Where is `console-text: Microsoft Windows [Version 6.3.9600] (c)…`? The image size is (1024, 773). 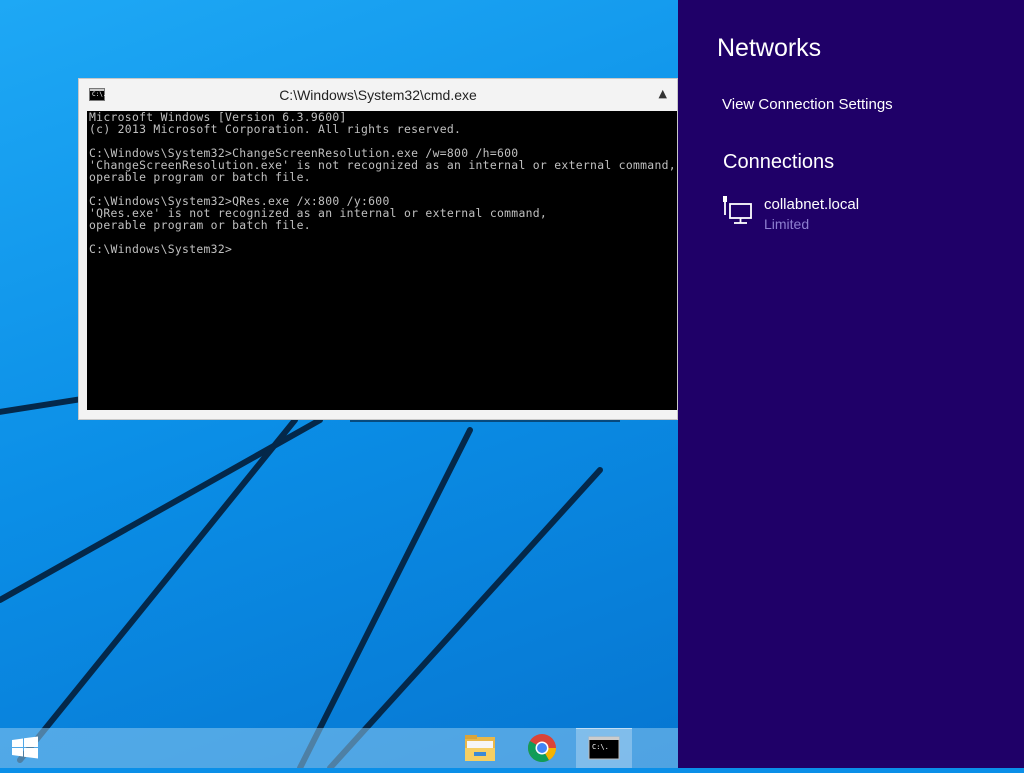
console-text: Microsoft Windows [Version 6.3.9600] (c)… is located at coordinates (382, 183).